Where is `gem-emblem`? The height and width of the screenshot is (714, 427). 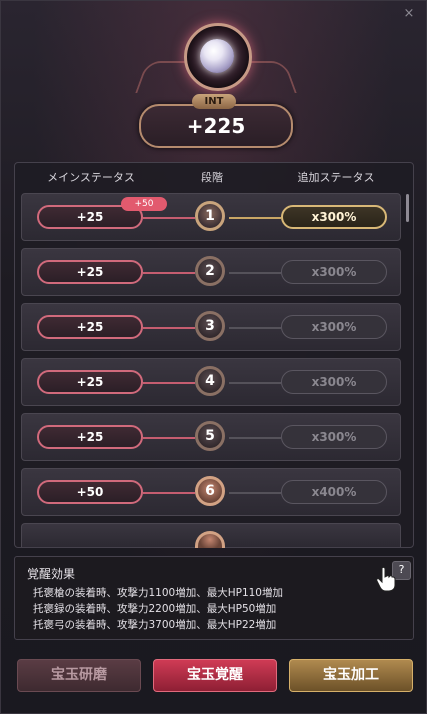 gem-emblem is located at coordinates (218, 57).